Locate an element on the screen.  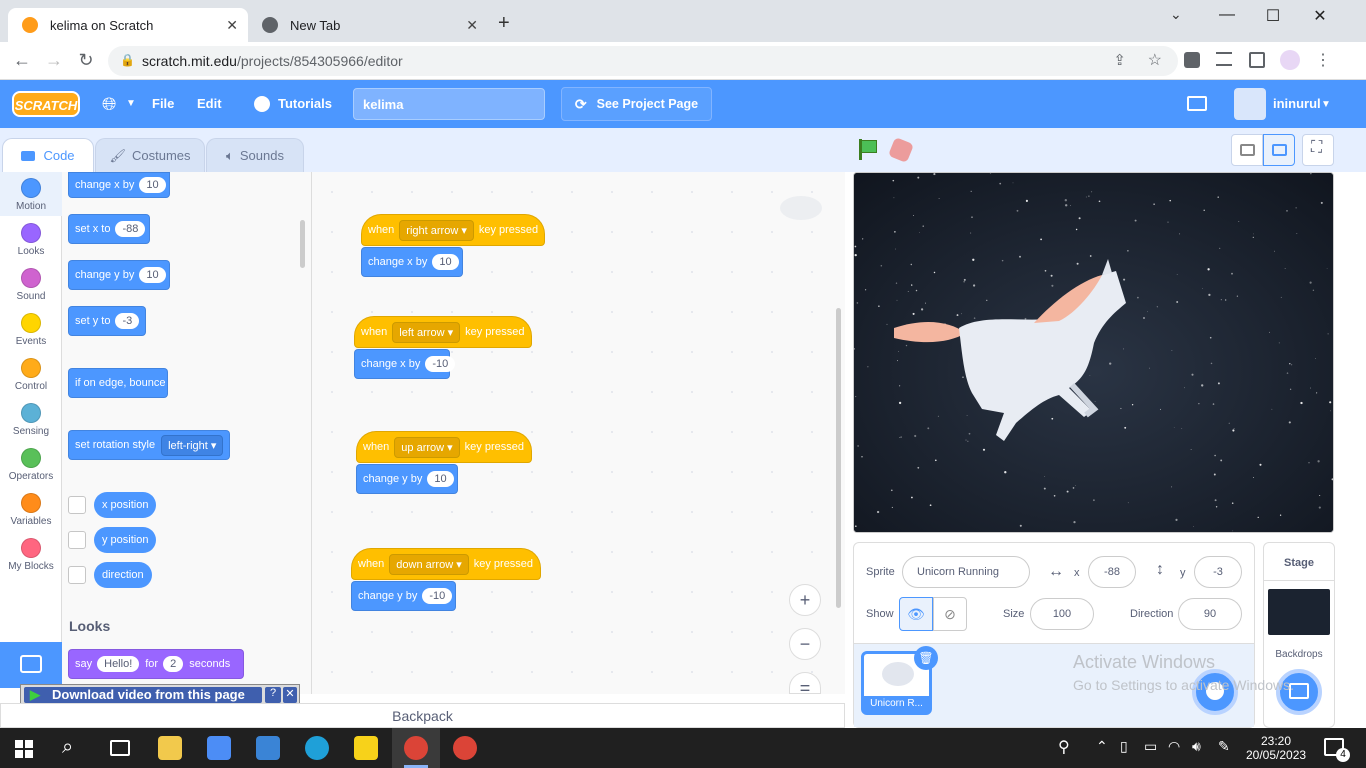
fullscreen-button: ⛶ is located at coordinates (1318, 150).